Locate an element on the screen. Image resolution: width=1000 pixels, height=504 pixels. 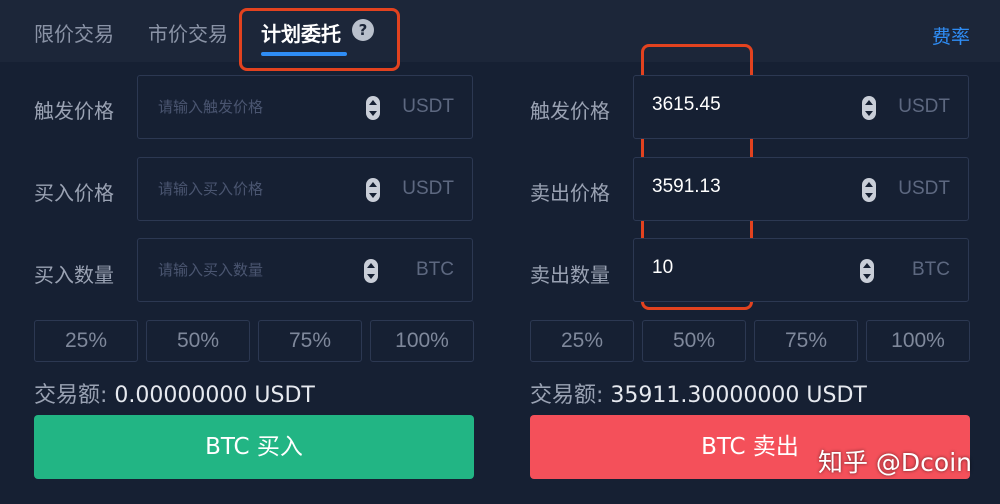
sell-trigger-label: 触发价格 is located at coordinates (570, 111).